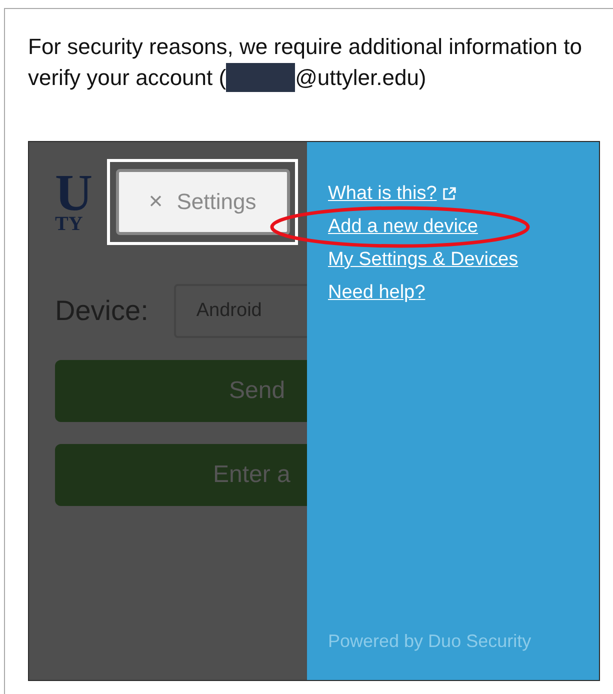 The height and width of the screenshot is (694, 613). Describe the element at coordinates (181, 391) in the screenshot. I see `action-button: Send` at that location.